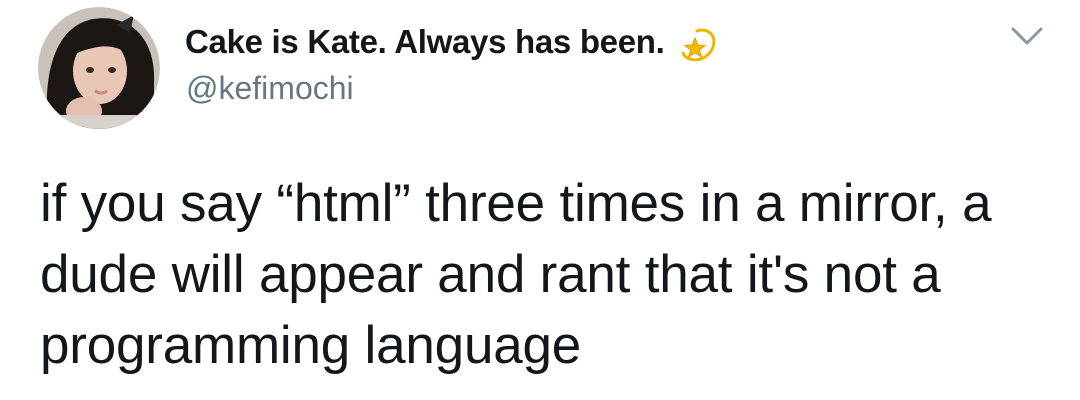  What do you see at coordinates (425, 42) in the screenshot?
I see `display-name: Cake is Kate. Always has been.` at bounding box center [425, 42].